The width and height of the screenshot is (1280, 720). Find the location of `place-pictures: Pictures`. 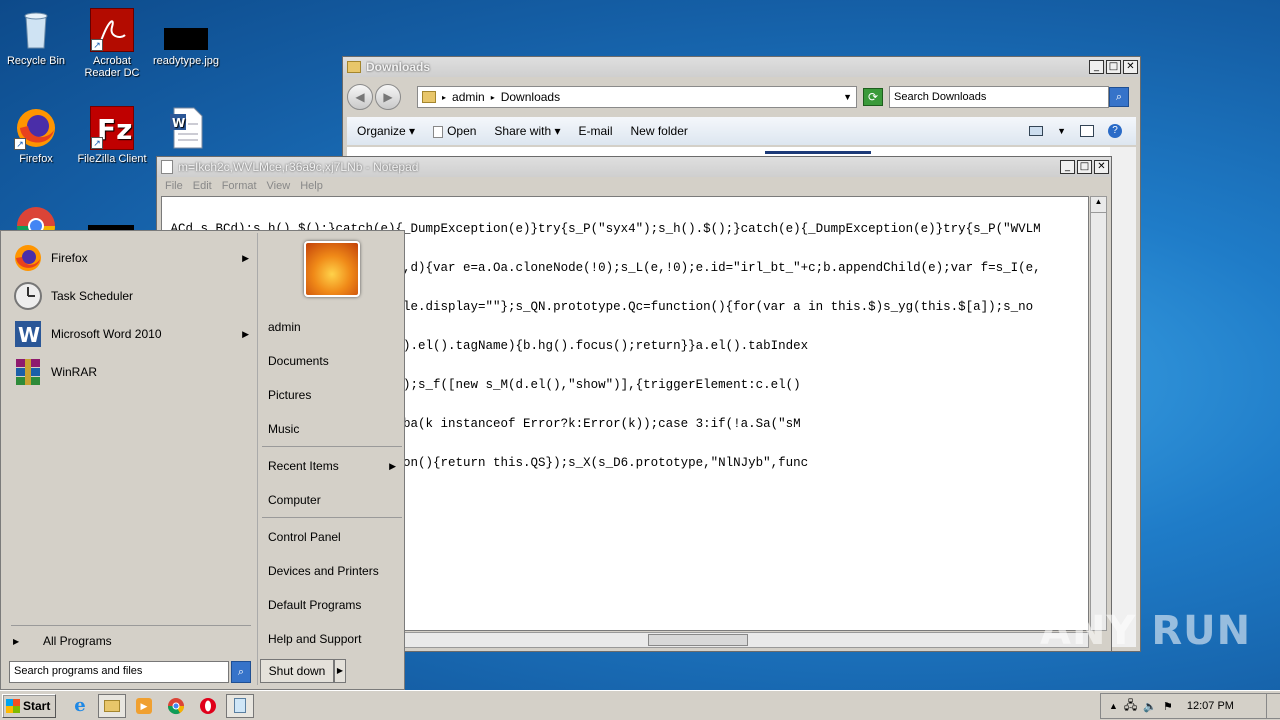

place-pictures: Pictures is located at coordinates (334, 395).